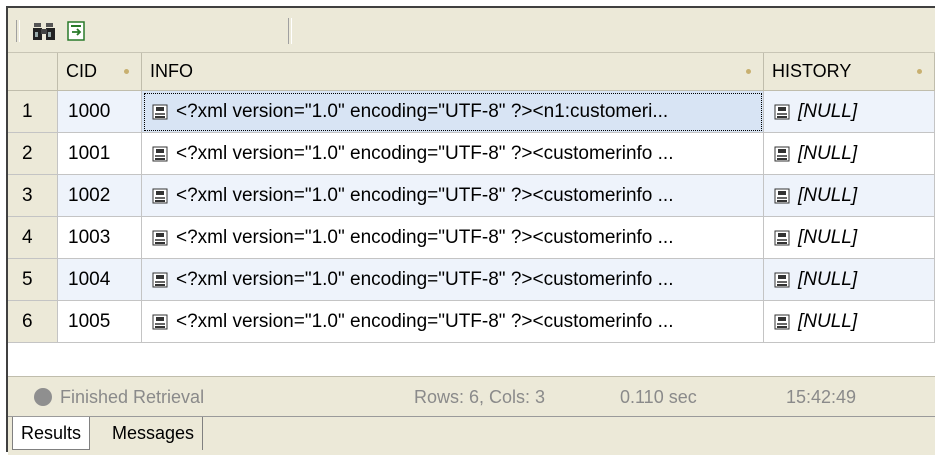  Describe the element at coordinates (453, 72) in the screenshot. I see `column-header-info: INFO` at that location.